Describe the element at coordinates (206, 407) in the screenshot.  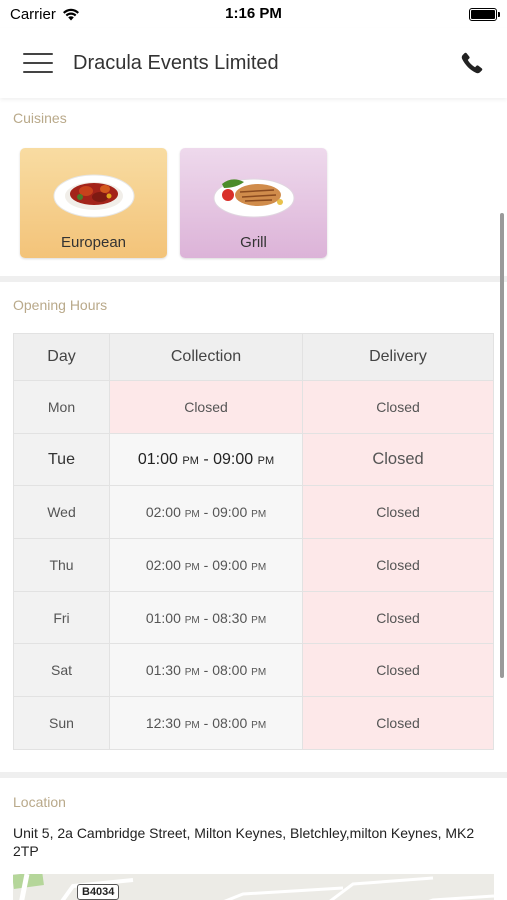
I see `collection-cell: Closed` at that location.